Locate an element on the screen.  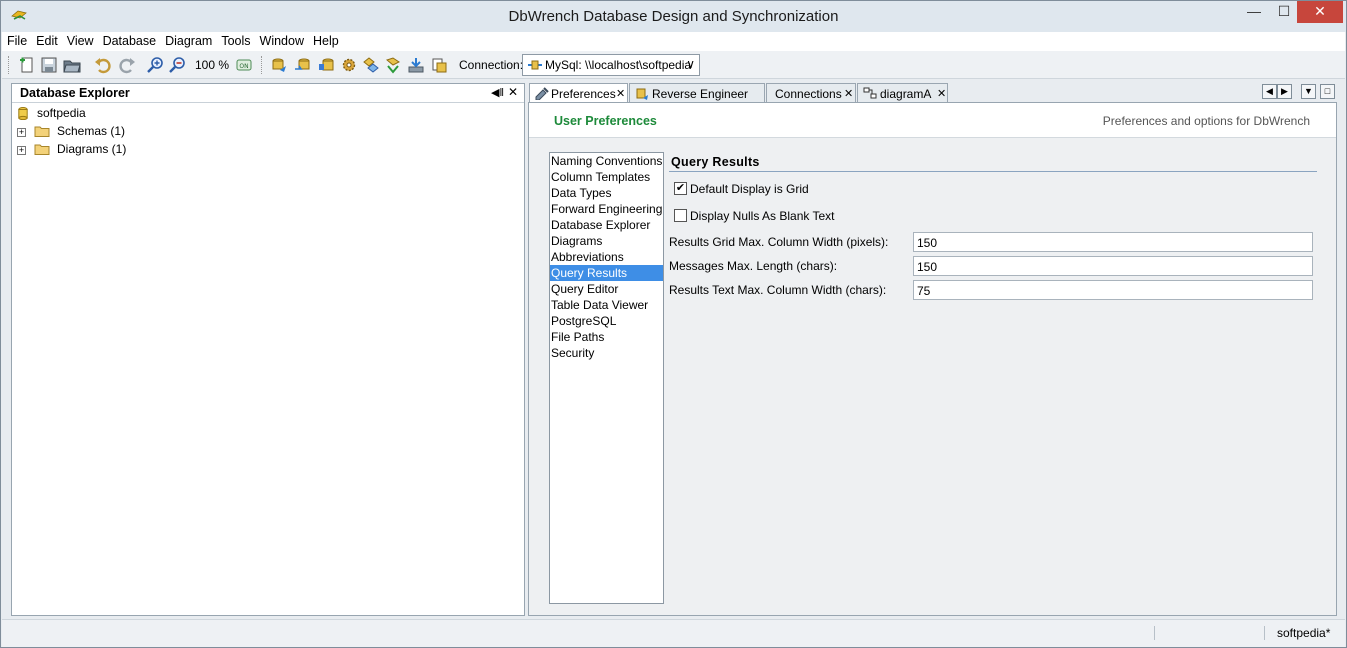
open-folder-icon is located at coordinates (72, 65).